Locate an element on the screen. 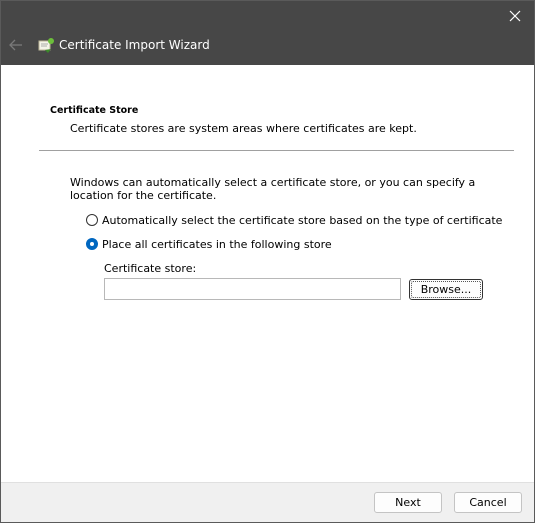 The width and height of the screenshot is (535, 523). page-heading: Certificate Store is located at coordinates (94, 110).